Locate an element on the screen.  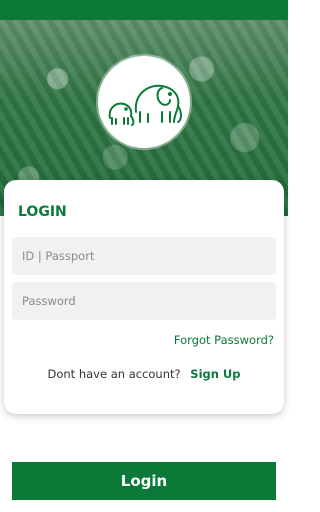
signup-row: Dont have an account? Sign Up is located at coordinates (144, 374).